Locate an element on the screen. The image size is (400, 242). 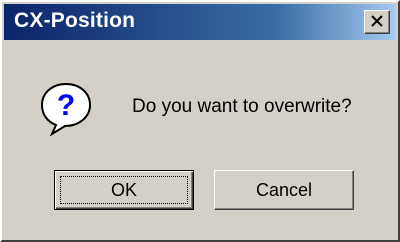
ok-button-label: OK is located at coordinates (123, 189).